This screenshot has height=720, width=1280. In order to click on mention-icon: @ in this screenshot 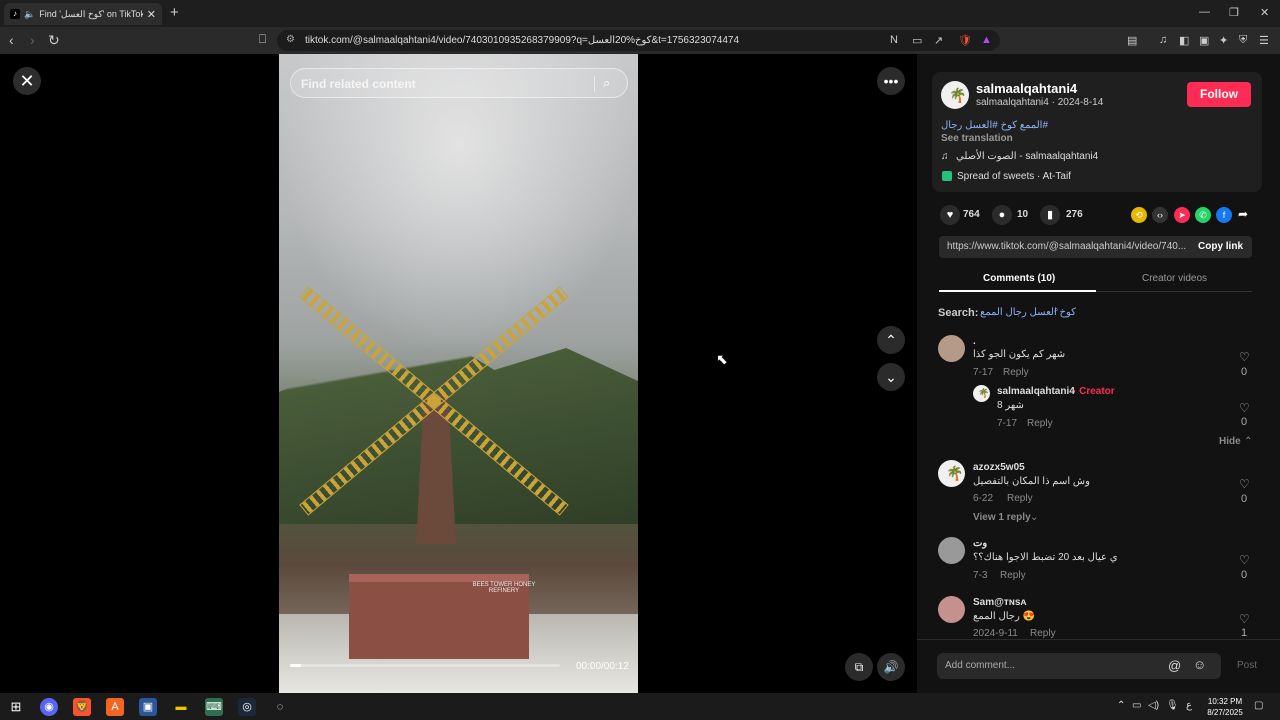, I will do `click(1174, 665)`.